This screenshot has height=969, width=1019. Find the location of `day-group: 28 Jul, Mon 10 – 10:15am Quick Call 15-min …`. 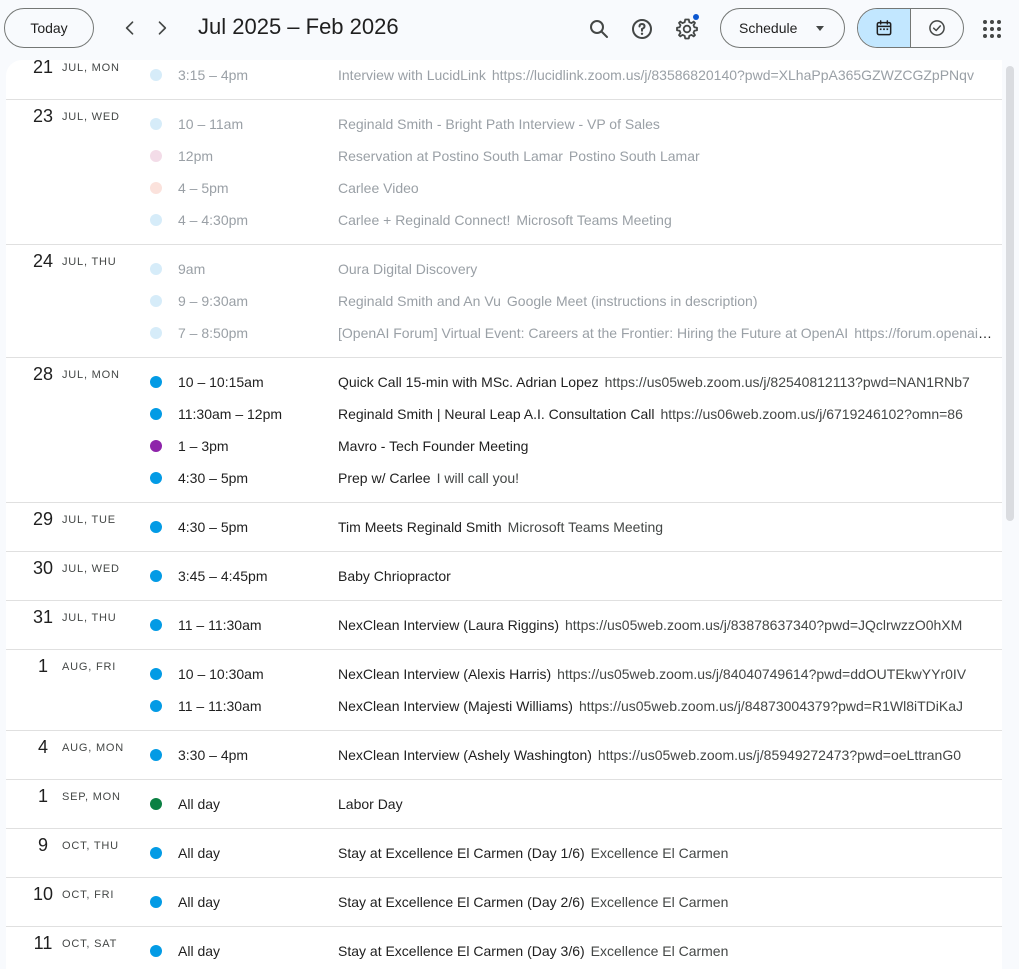

day-group: 28 Jul, Mon 10 – 10:15am Quick Call 15-min … is located at coordinates (504, 430).